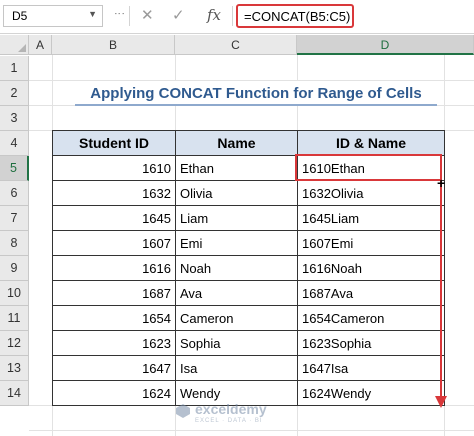 Image resolution: width=474 pixels, height=436 pixels. I want to click on id-name-cell: 1623Sophia, so click(371, 343).